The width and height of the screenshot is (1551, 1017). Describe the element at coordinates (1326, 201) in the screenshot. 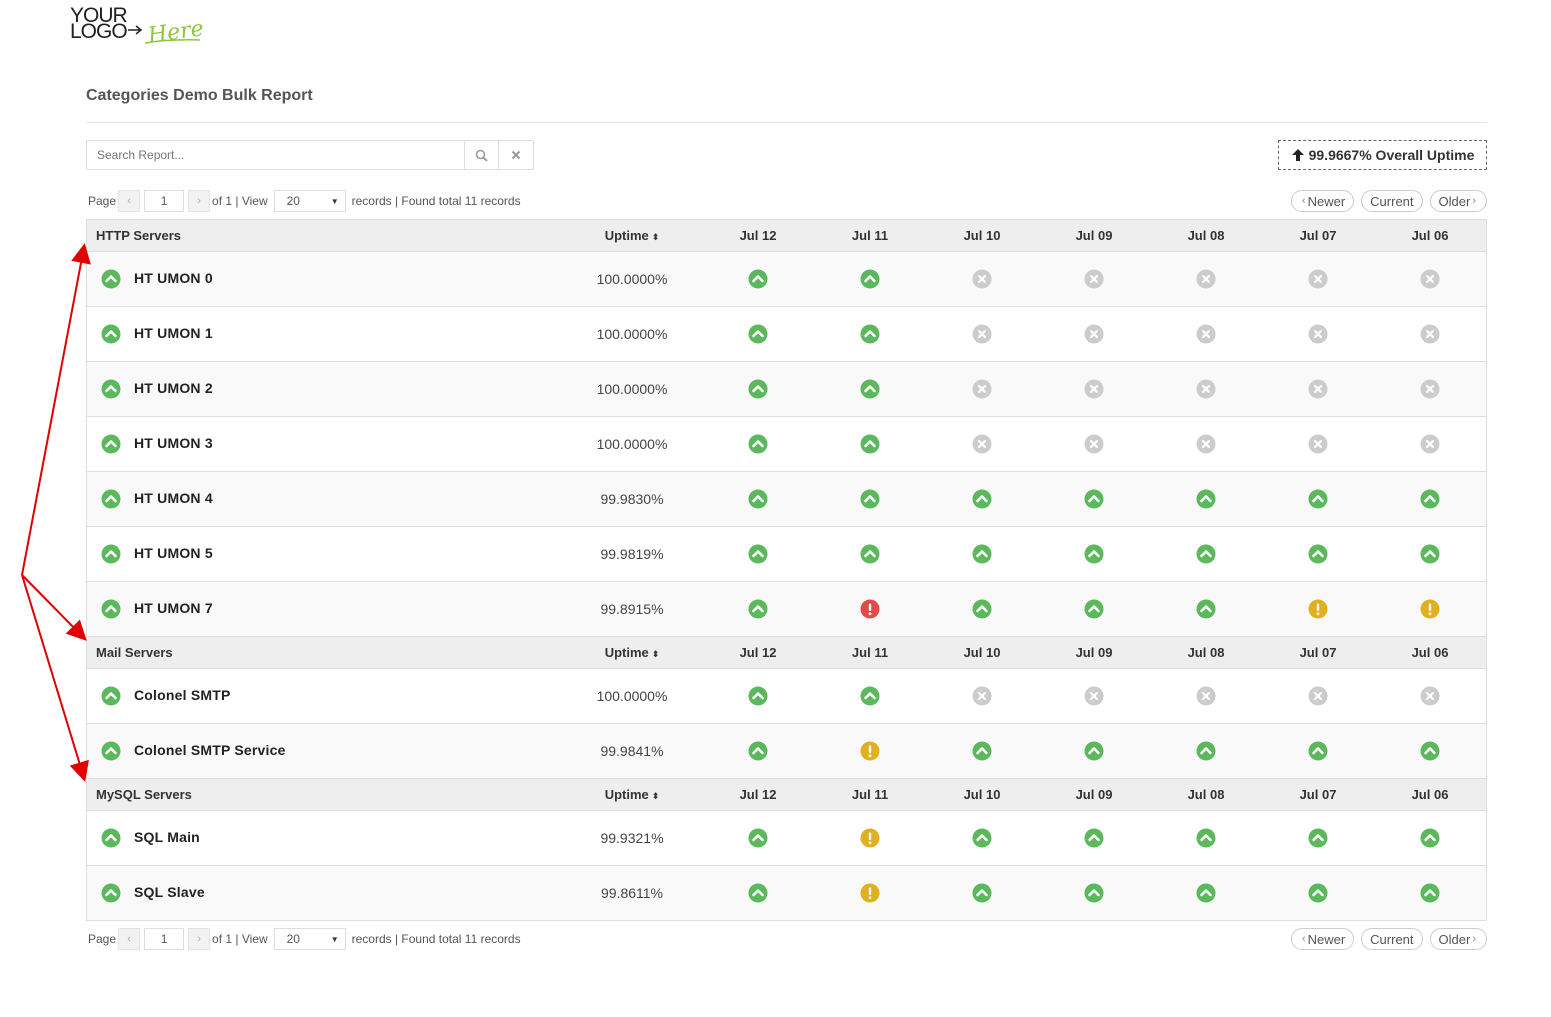

I see `newer-label: Newer` at that location.